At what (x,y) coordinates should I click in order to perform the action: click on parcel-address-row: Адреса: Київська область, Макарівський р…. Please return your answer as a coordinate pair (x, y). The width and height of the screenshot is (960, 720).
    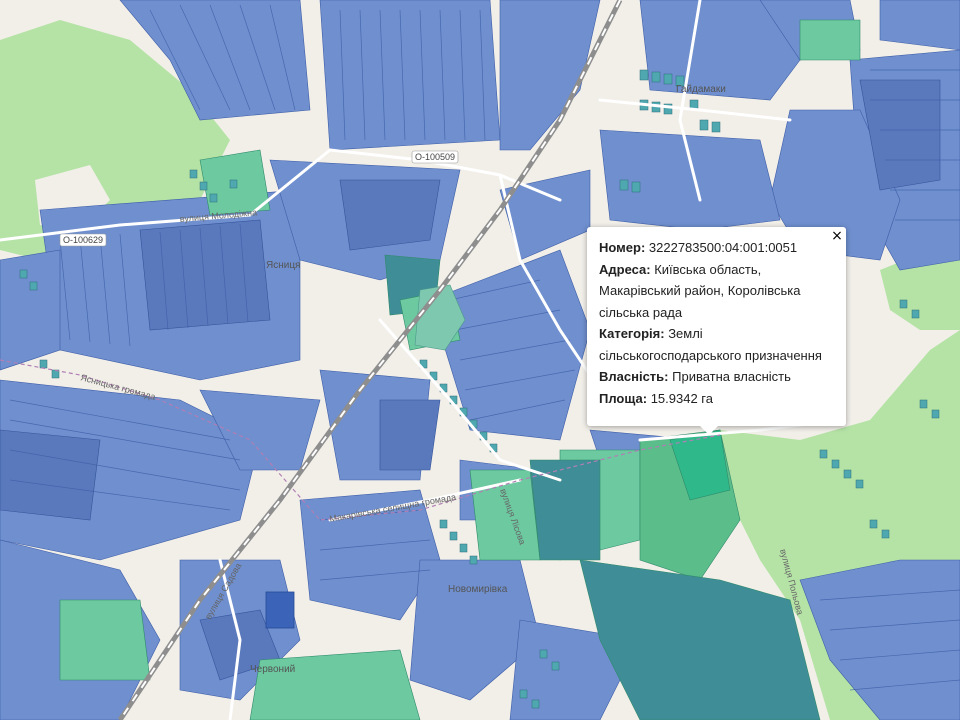
    Looking at the image, I should click on (716, 291).